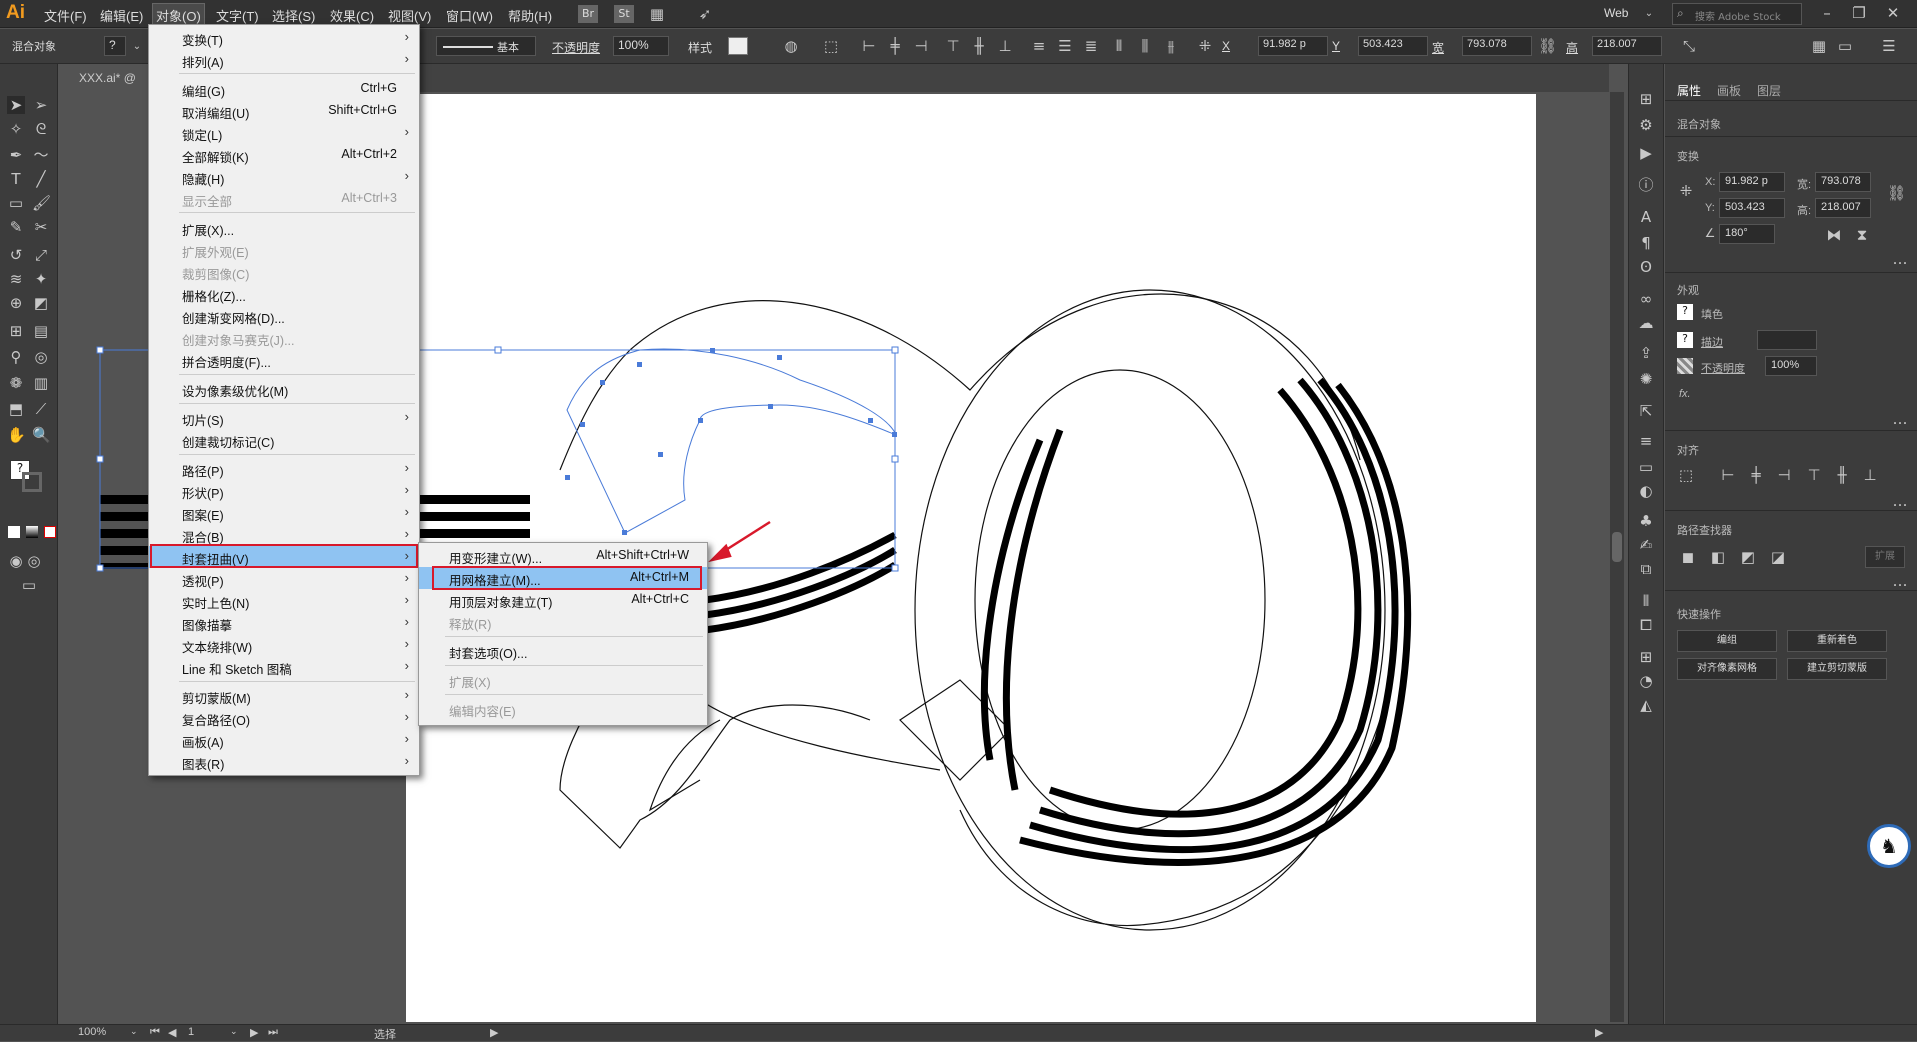 This screenshot has width=1917, height=1042. What do you see at coordinates (1688, 557) in the screenshot?
I see `unite-icon: ◼` at bounding box center [1688, 557].